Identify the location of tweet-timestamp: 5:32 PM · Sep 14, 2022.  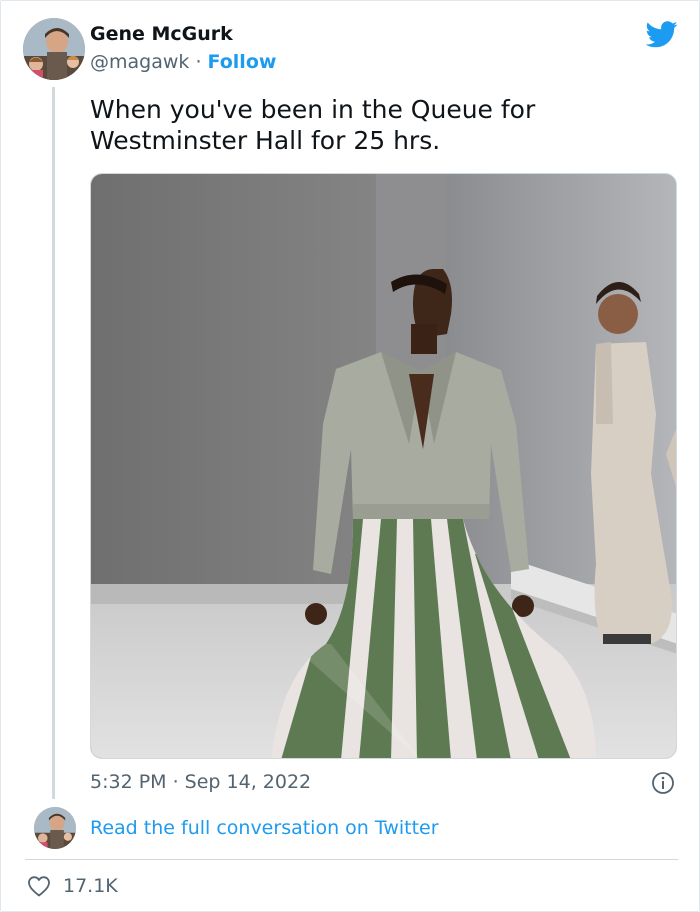
(200, 782).